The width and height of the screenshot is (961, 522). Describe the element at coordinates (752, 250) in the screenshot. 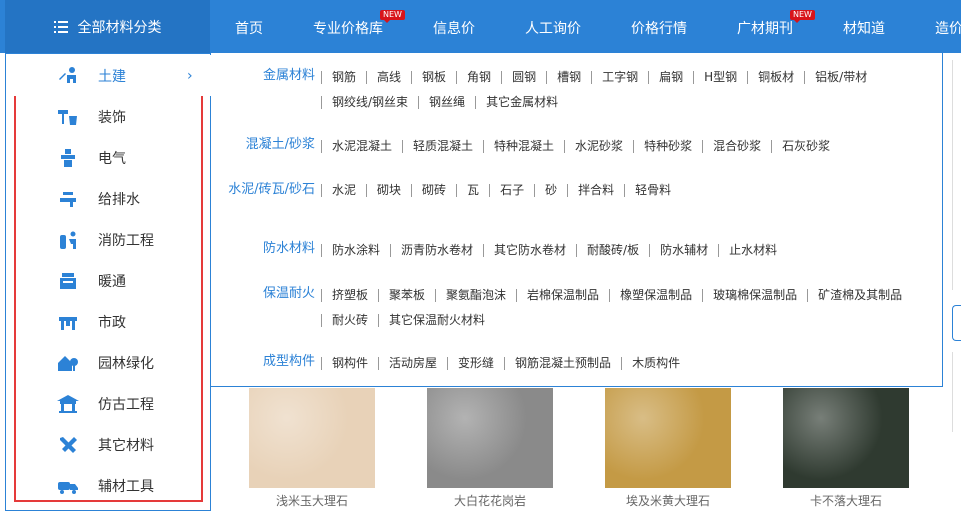

I see `category-link: 止水材料` at that location.